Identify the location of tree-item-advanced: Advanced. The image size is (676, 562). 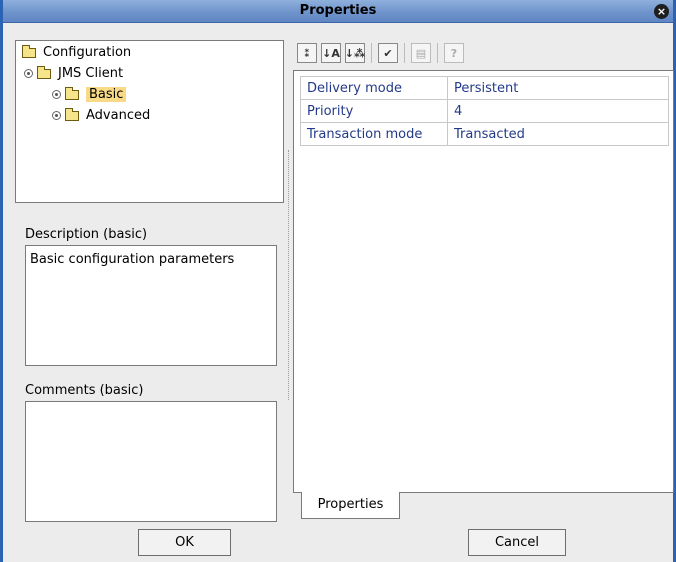
(101, 115).